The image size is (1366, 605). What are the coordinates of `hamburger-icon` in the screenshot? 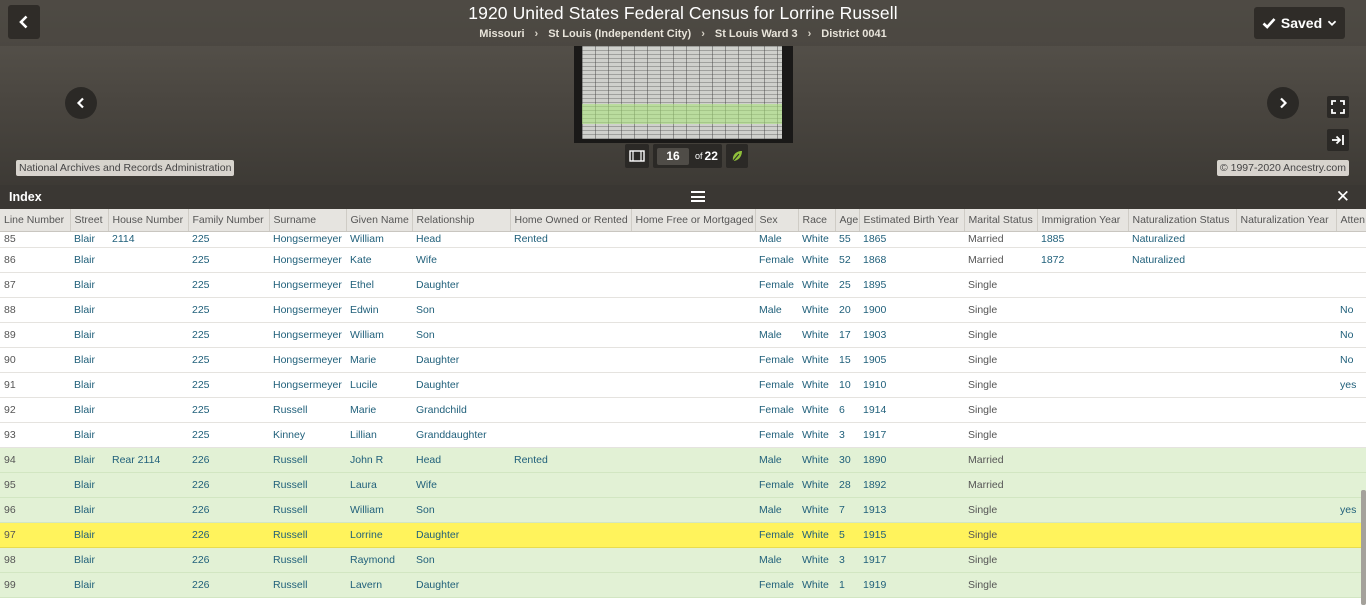 It's located at (698, 196).